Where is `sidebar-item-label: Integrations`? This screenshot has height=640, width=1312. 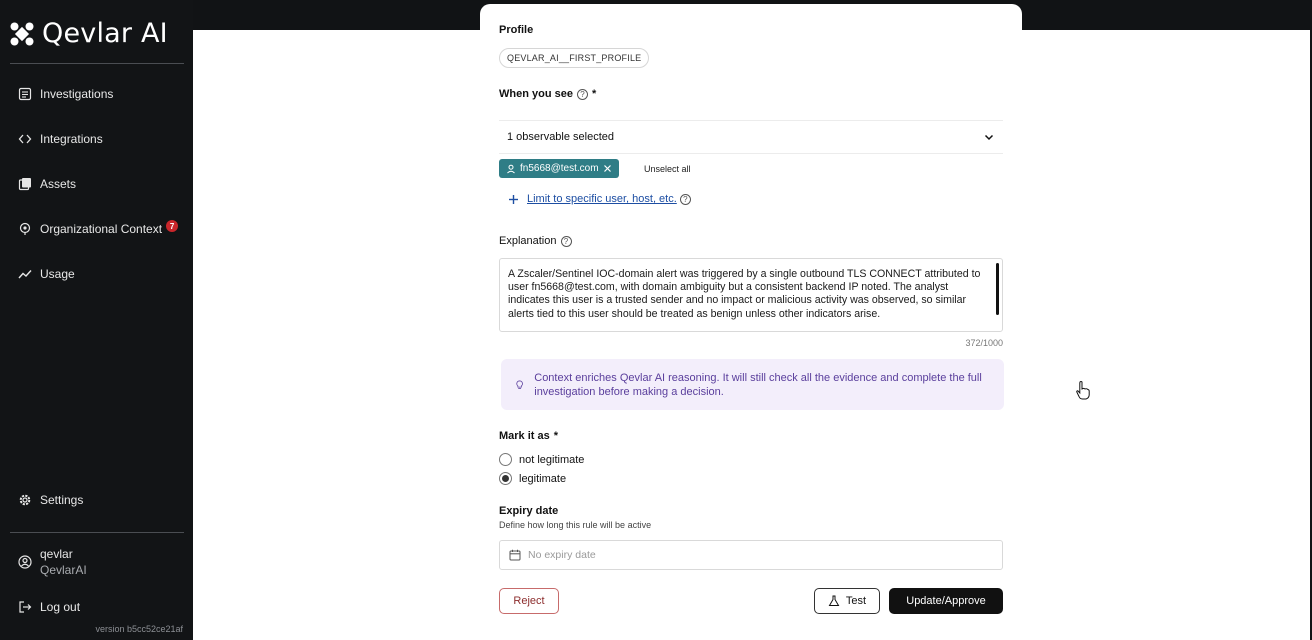
sidebar-item-label: Integrations is located at coordinates (71, 139).